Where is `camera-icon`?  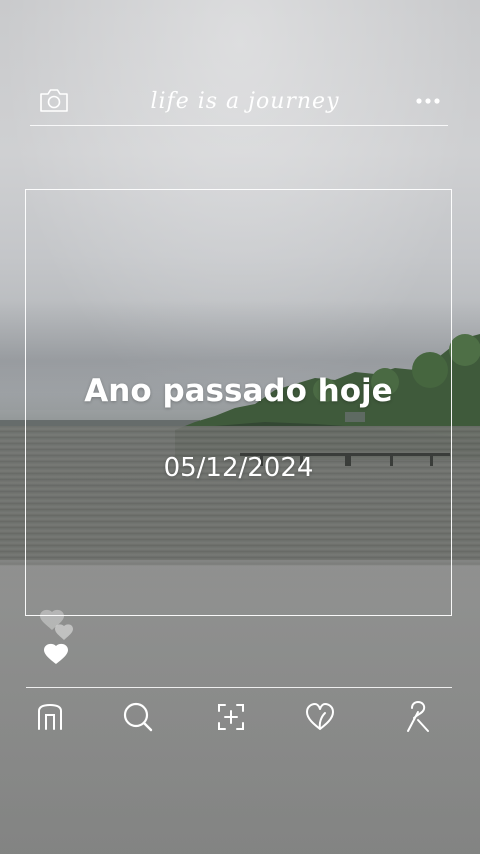
camera-icon is located at coordinates (54, 100).